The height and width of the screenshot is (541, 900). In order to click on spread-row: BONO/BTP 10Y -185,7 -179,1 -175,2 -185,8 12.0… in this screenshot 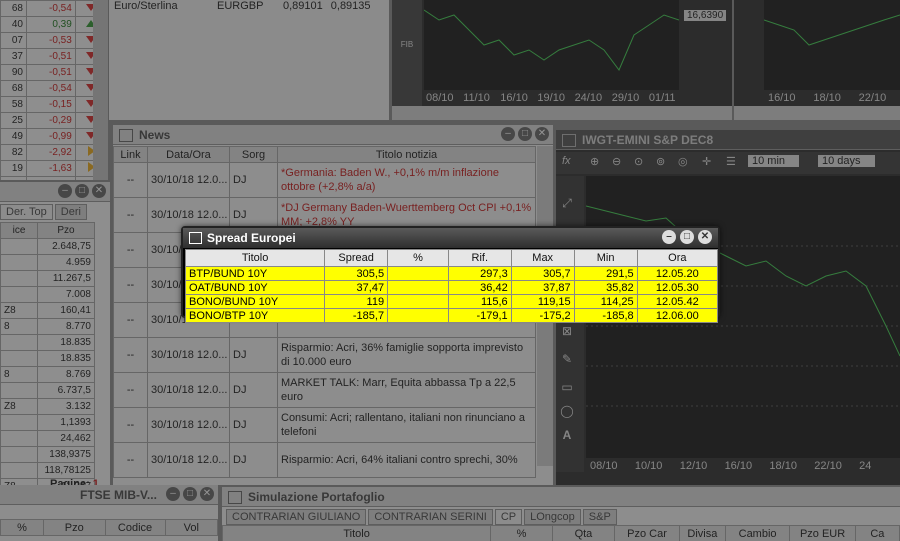, I will do `click(451, 315)`.